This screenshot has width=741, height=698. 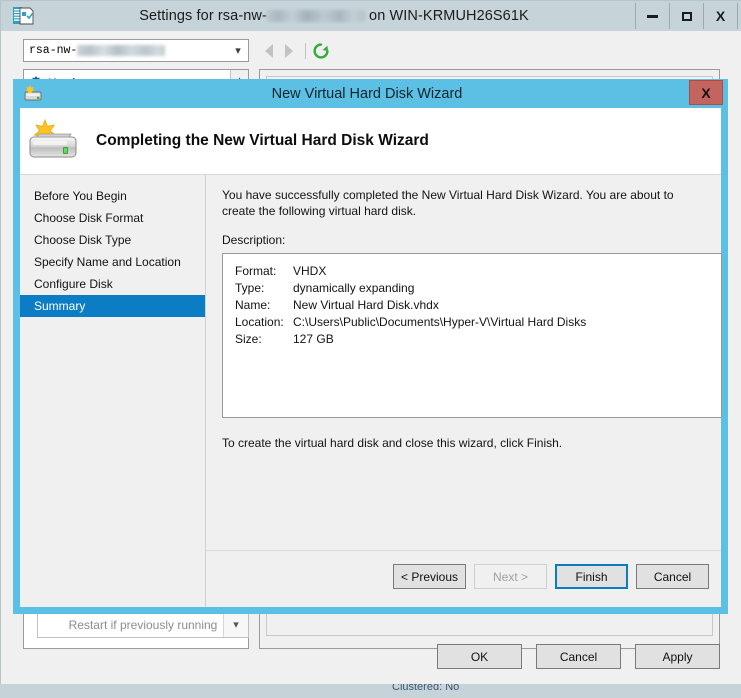 What do you see at coordinates (112, 306) in the screenshot?
I see `wizard-step-summary: Summary` at bounding box center [112, 306].